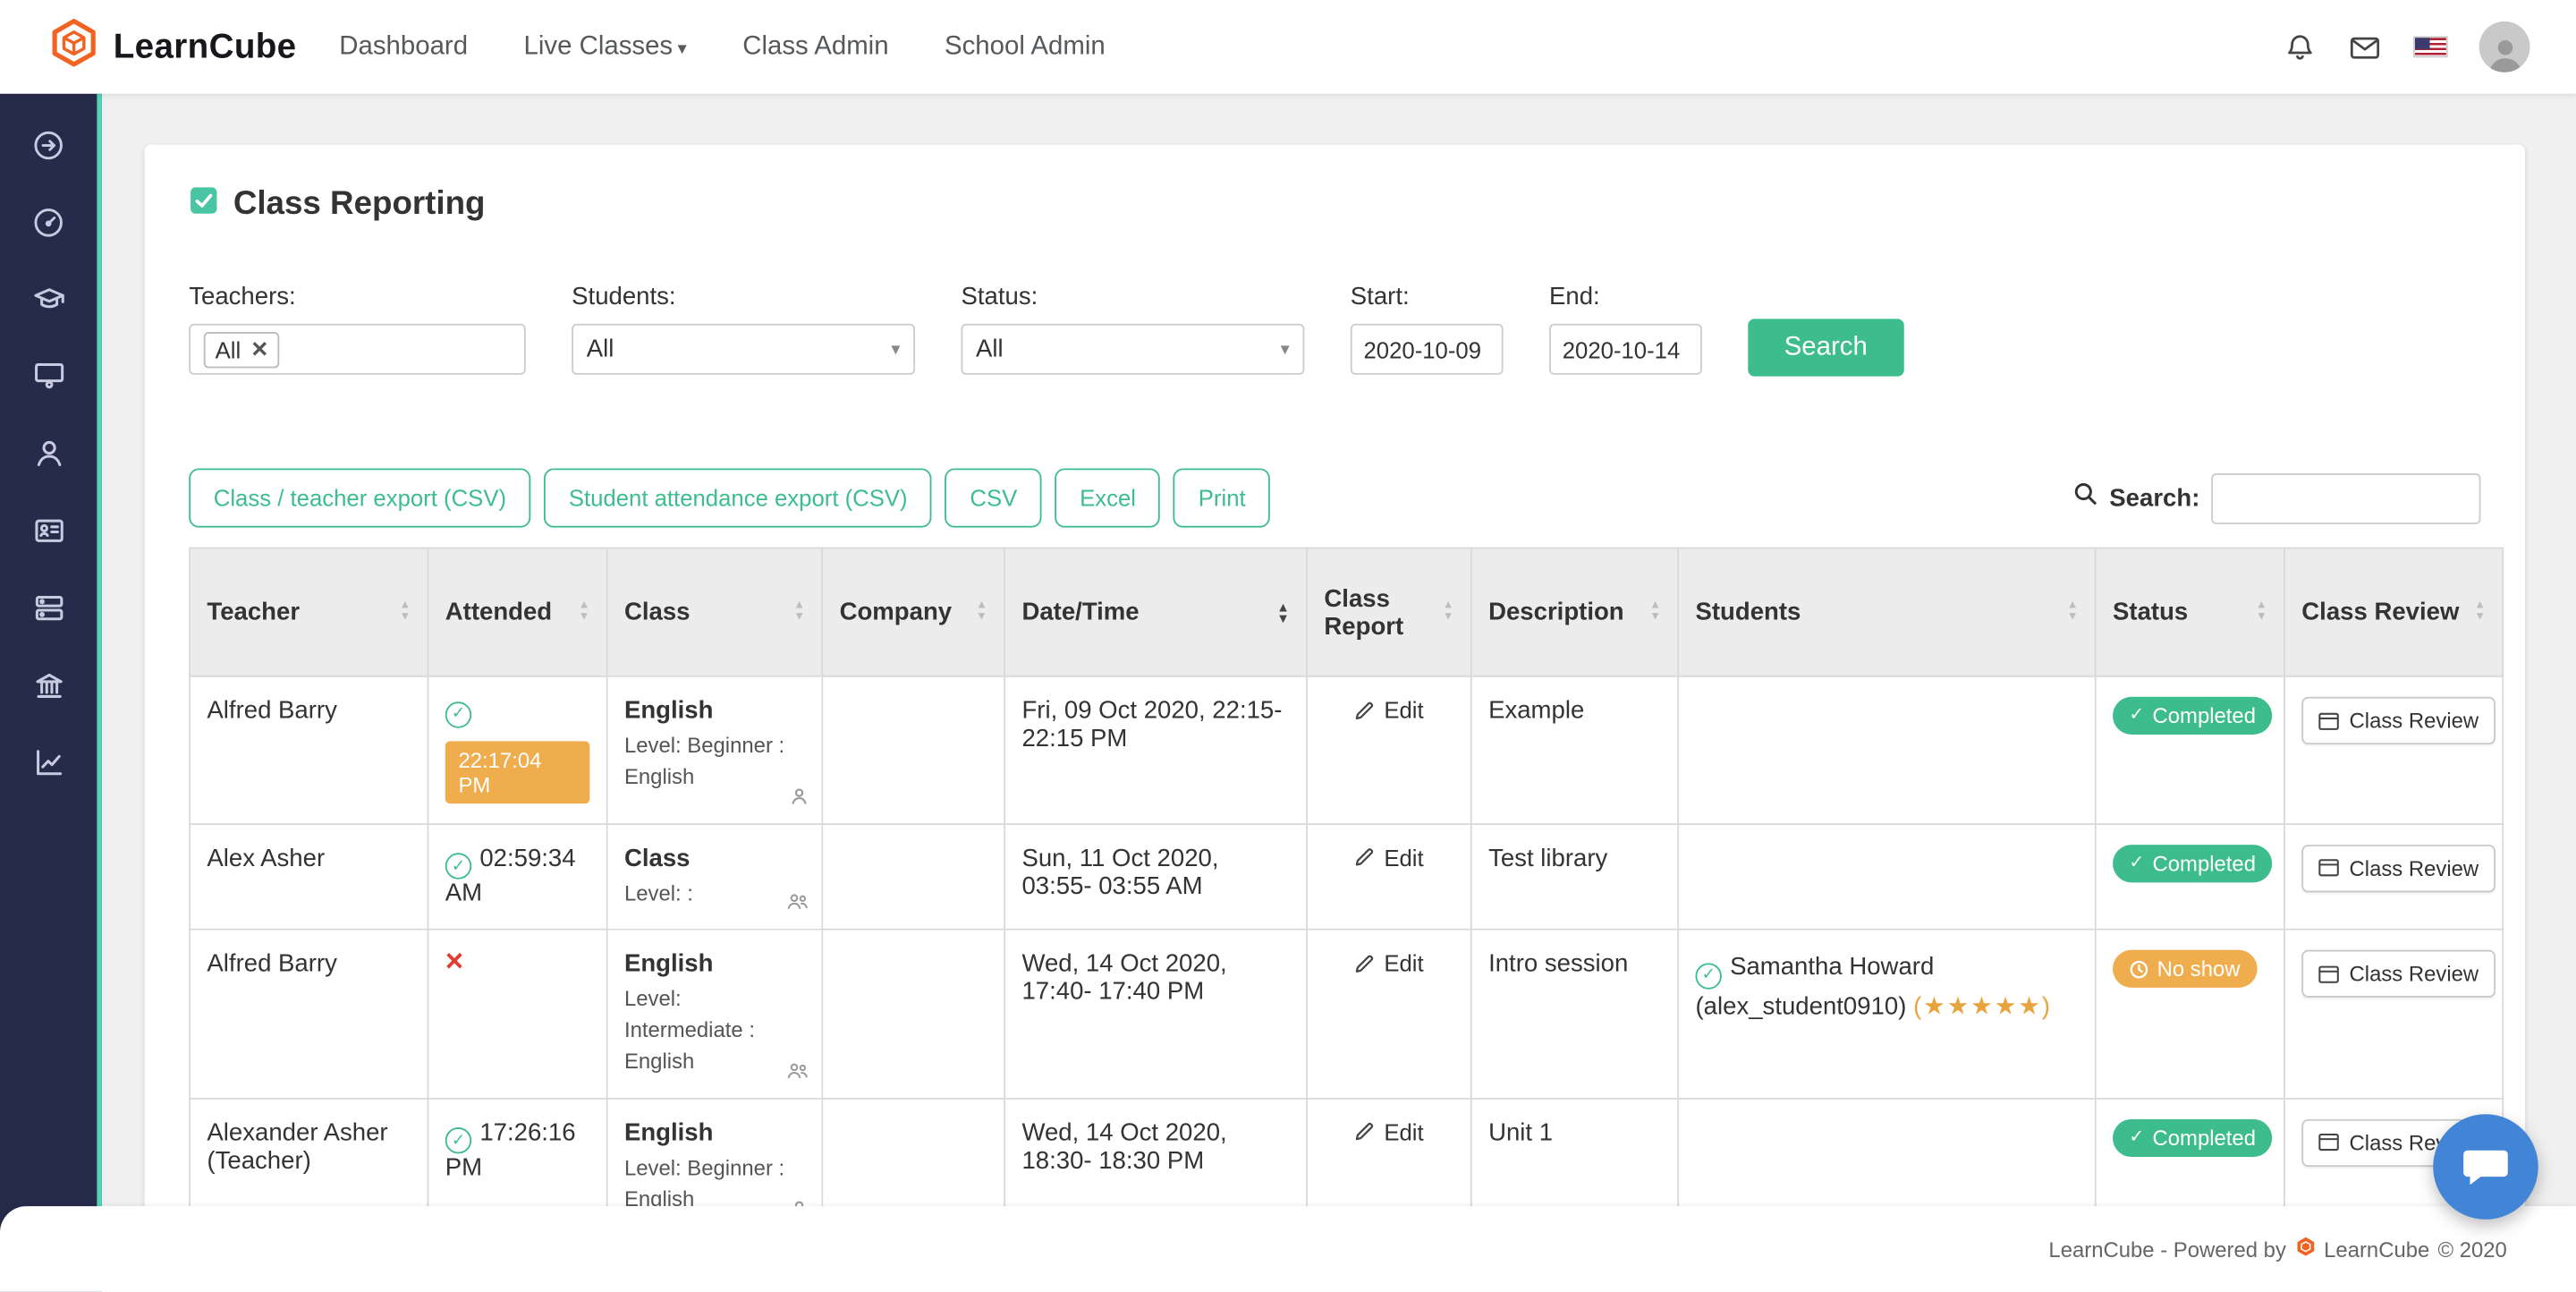 This screenshot has height=1292, width=2576. What do you see at coordinates (48, 767) in the screenshot?
I see `sidebar-item-reporting` at bounding box center [48, 767].